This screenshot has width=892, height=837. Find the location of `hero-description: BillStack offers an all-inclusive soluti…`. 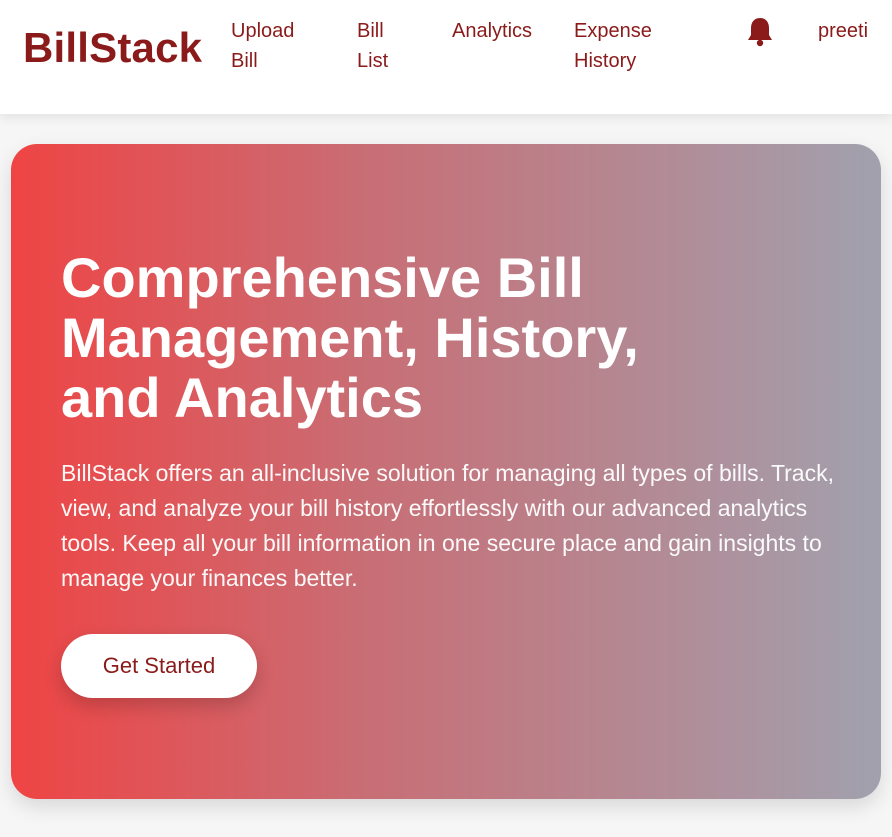

hero-description: BillStack offers an all-inclusive soluti… is located at coordinates (447, 525).